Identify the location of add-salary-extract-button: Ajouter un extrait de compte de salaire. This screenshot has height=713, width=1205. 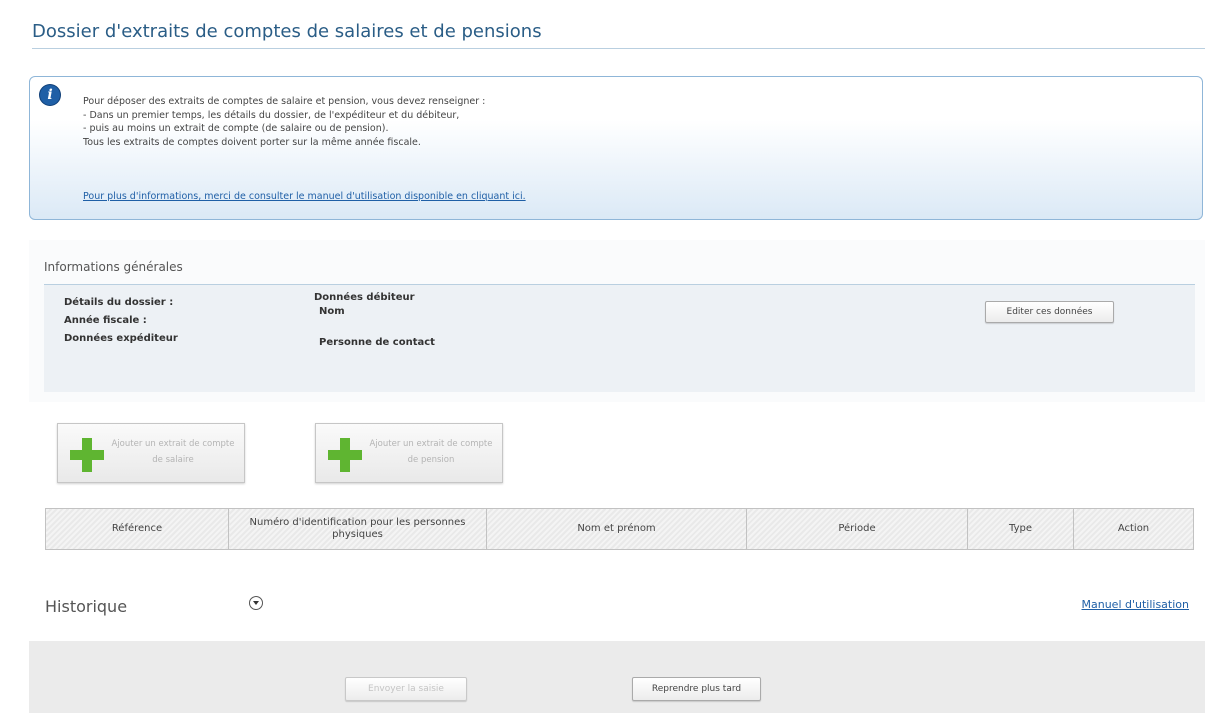
(151, 453).